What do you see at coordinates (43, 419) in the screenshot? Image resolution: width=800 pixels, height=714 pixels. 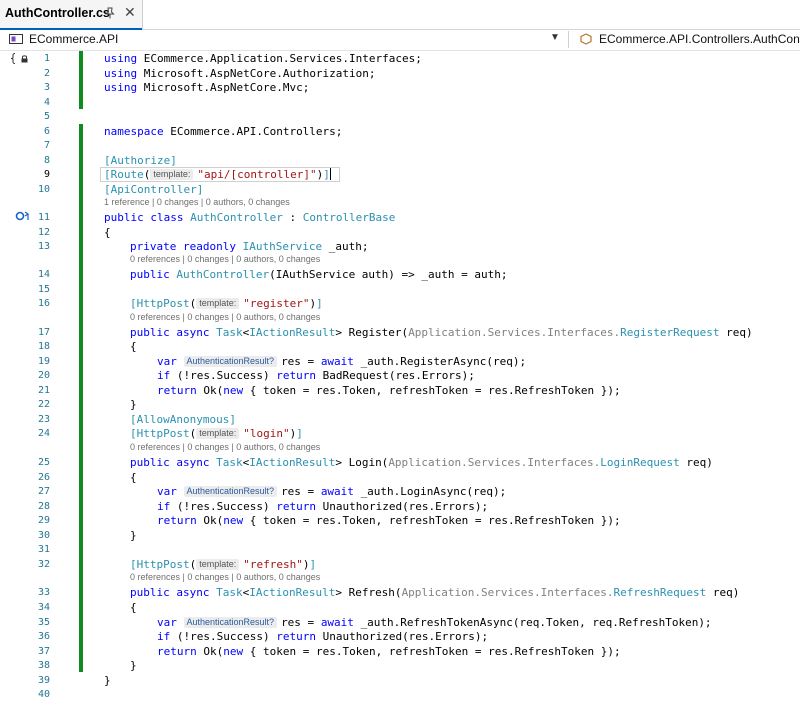 I see `line-number: 23` at bounding box center [43, 419].